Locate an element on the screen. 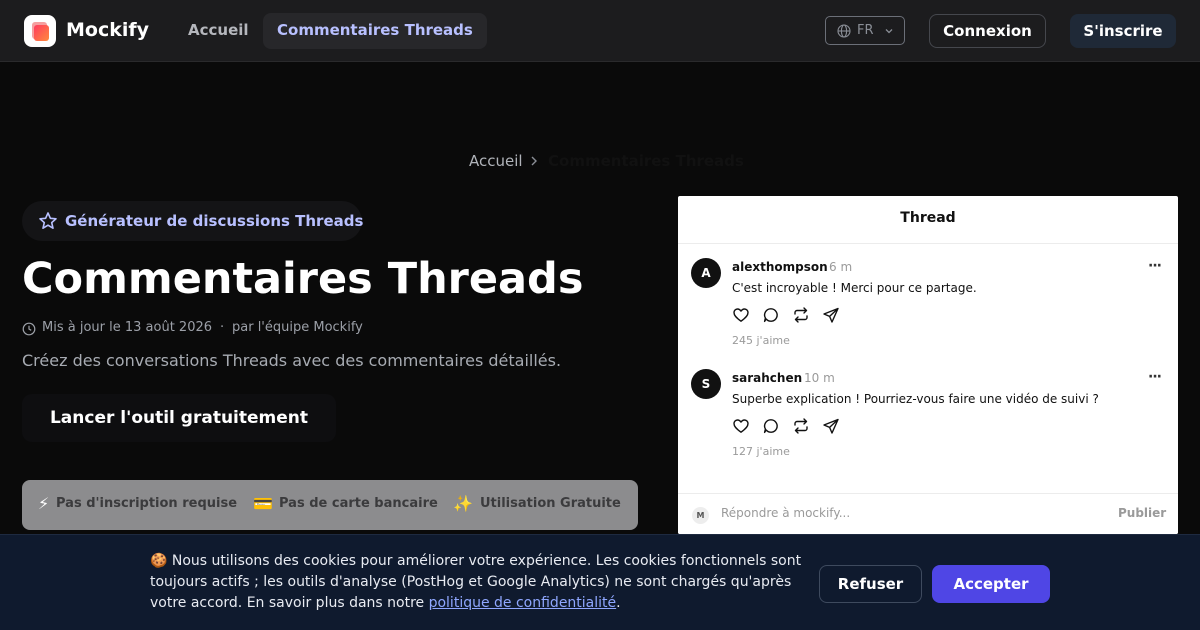 The width and height of the screenshot is (1200, 630). post-likes: 127 j'aime is located at coordinates (761, 451).